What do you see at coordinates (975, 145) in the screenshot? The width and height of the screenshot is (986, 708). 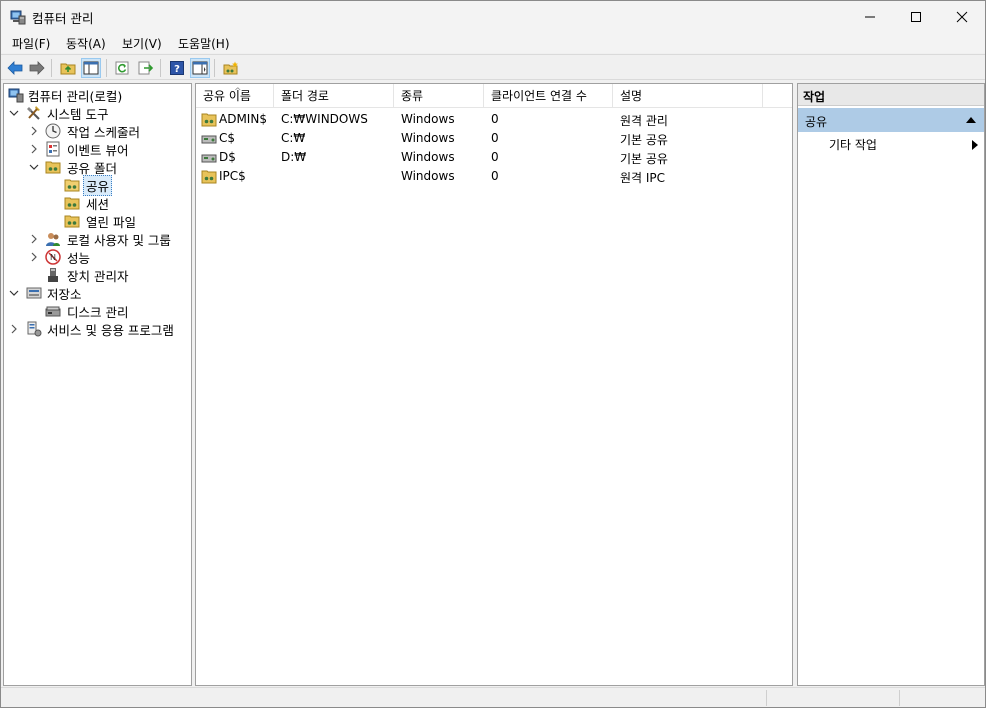 I see `submenu-arrow-icon` at bounding box center [975, 145].